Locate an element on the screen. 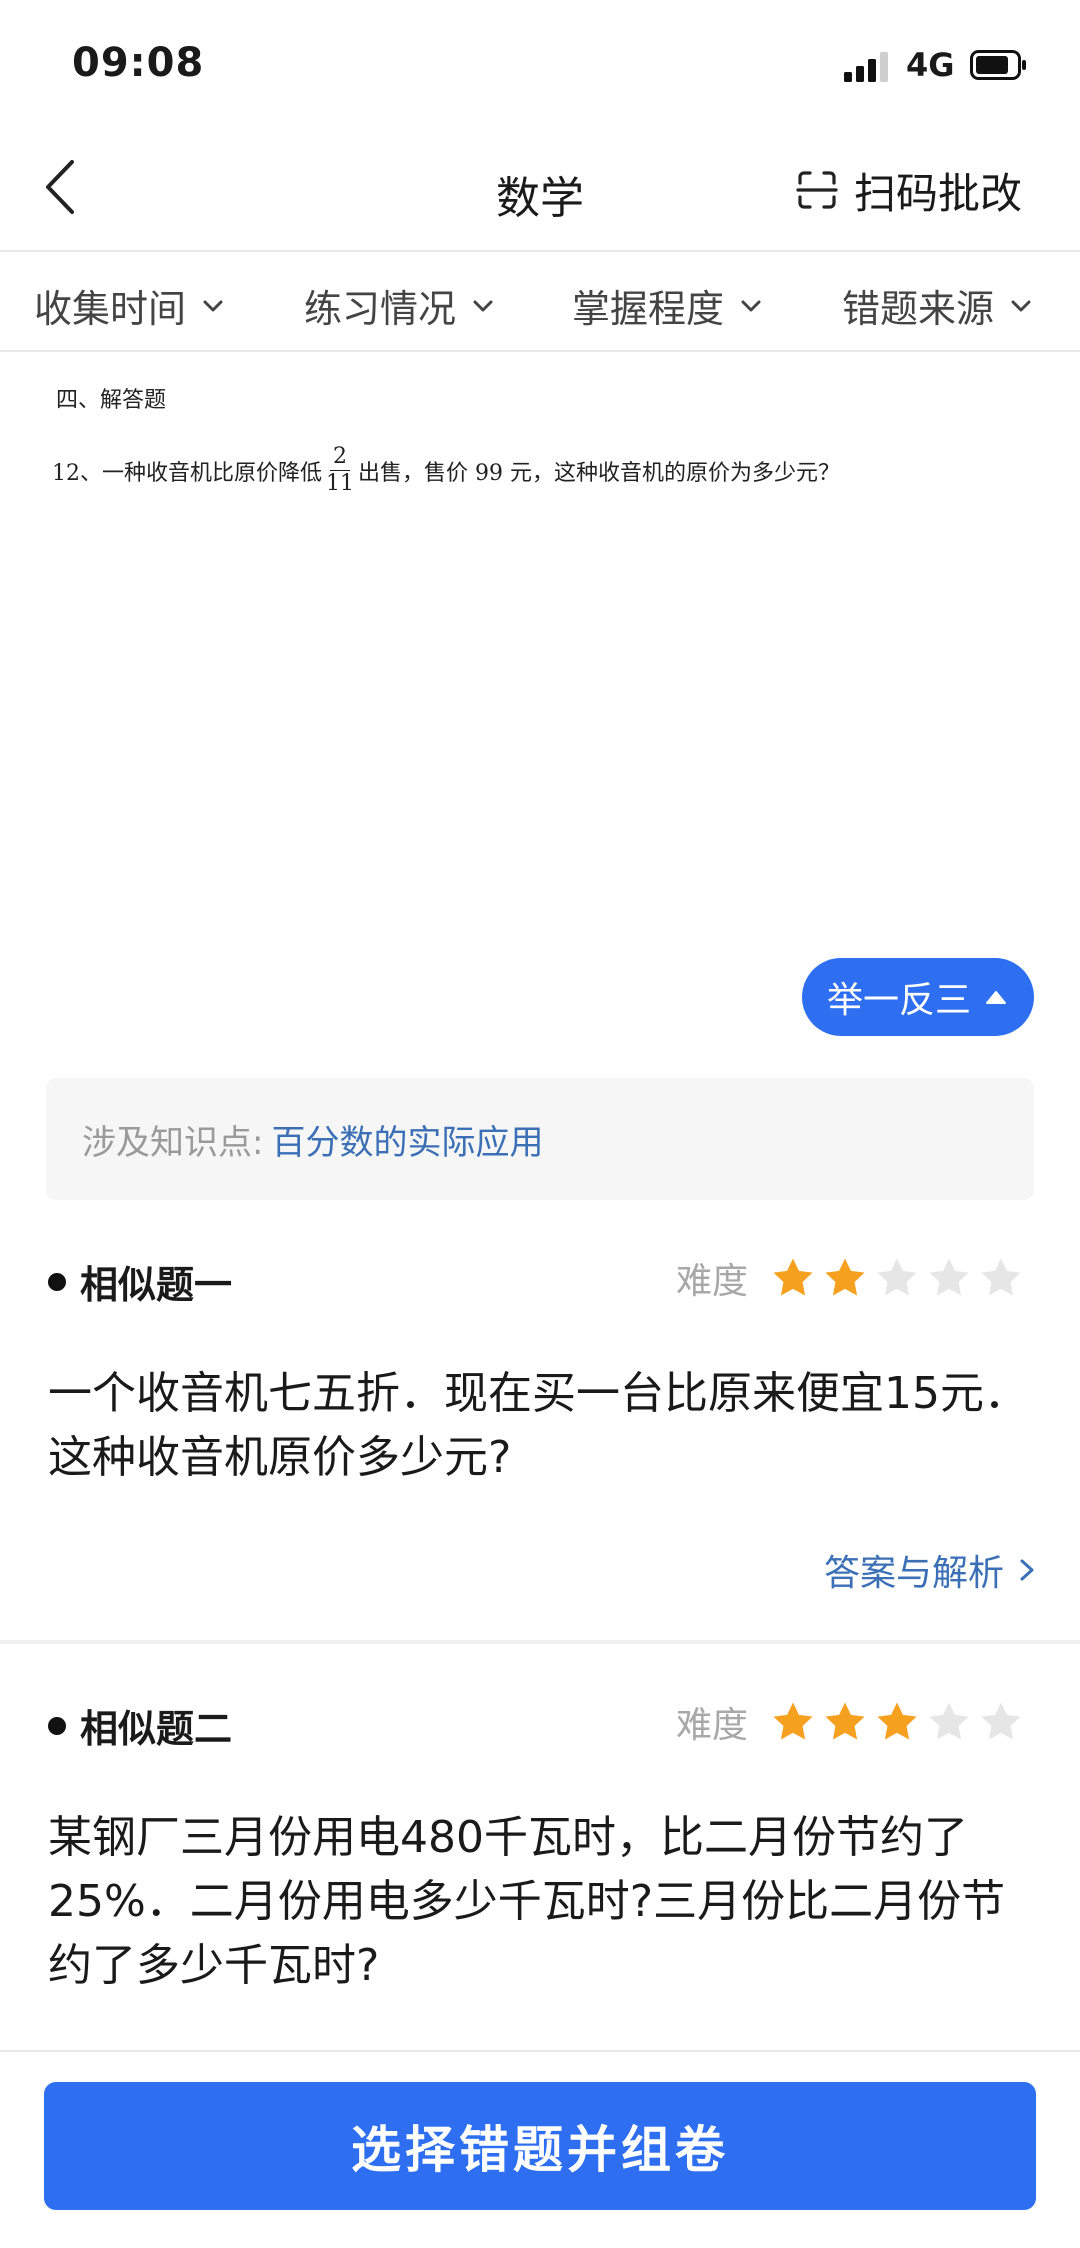 Image resolution: width=1080 pixels, height=2248 pixels. filter-divider is located at coordinates (540, 351).